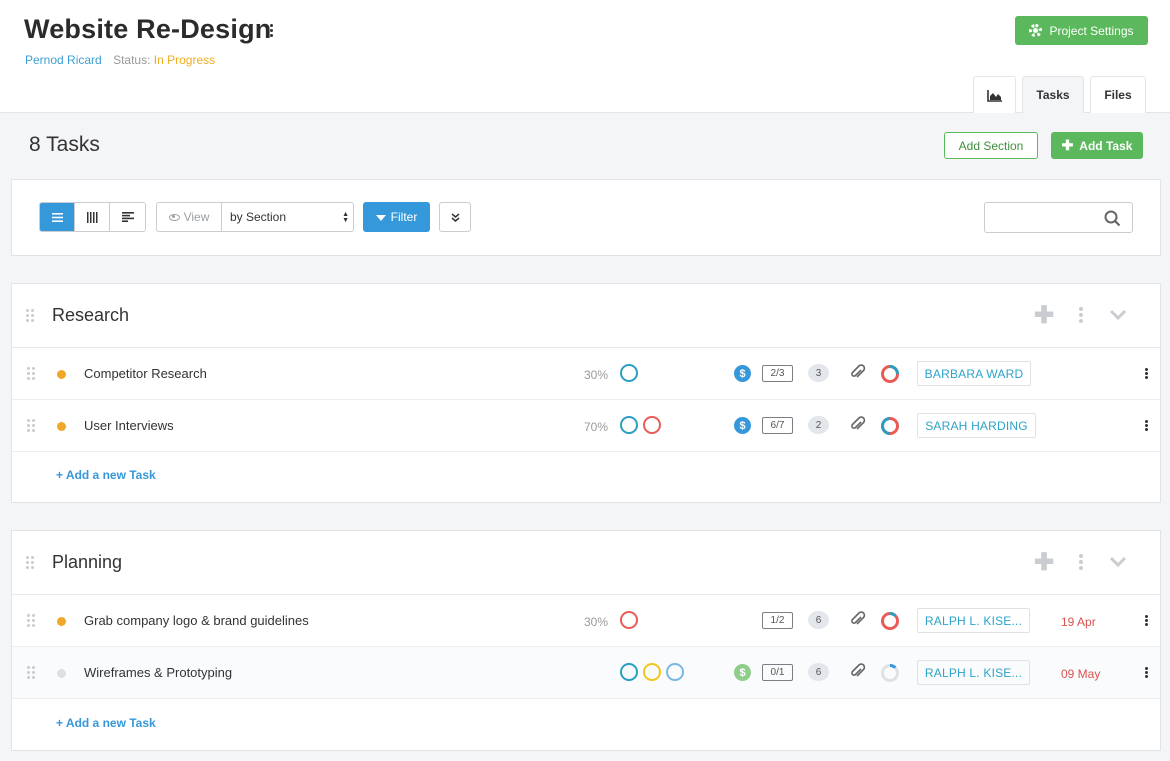 This screenshot has width=1170, height=761. What do you see at coordinates (345, 217) in the screenshot?
I see `select-arrows-icon: ▲ ▼` at bounding box center [345, 217].